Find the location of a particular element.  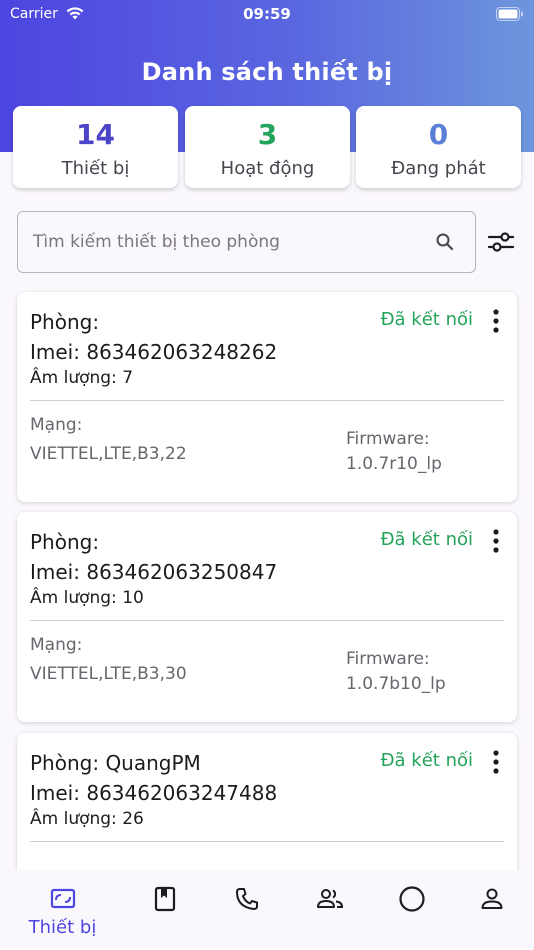

clock: 09:59 is located at coordinates (267, 14).